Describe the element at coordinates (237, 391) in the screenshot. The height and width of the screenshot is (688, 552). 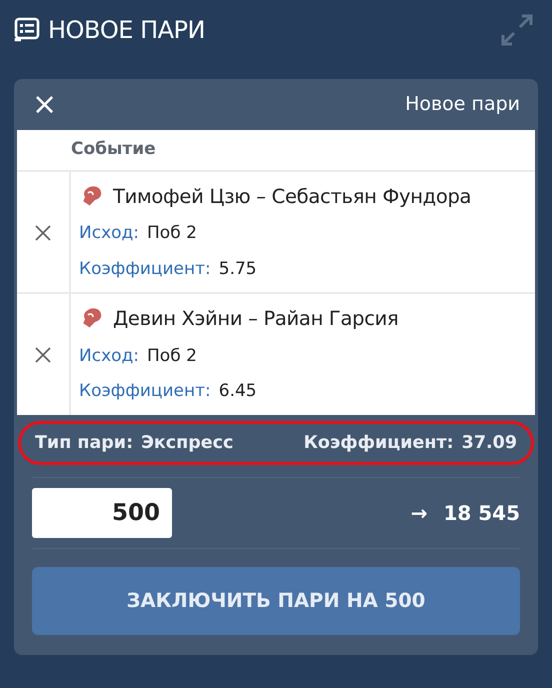
I see `odds-value: 6.45` at that location.